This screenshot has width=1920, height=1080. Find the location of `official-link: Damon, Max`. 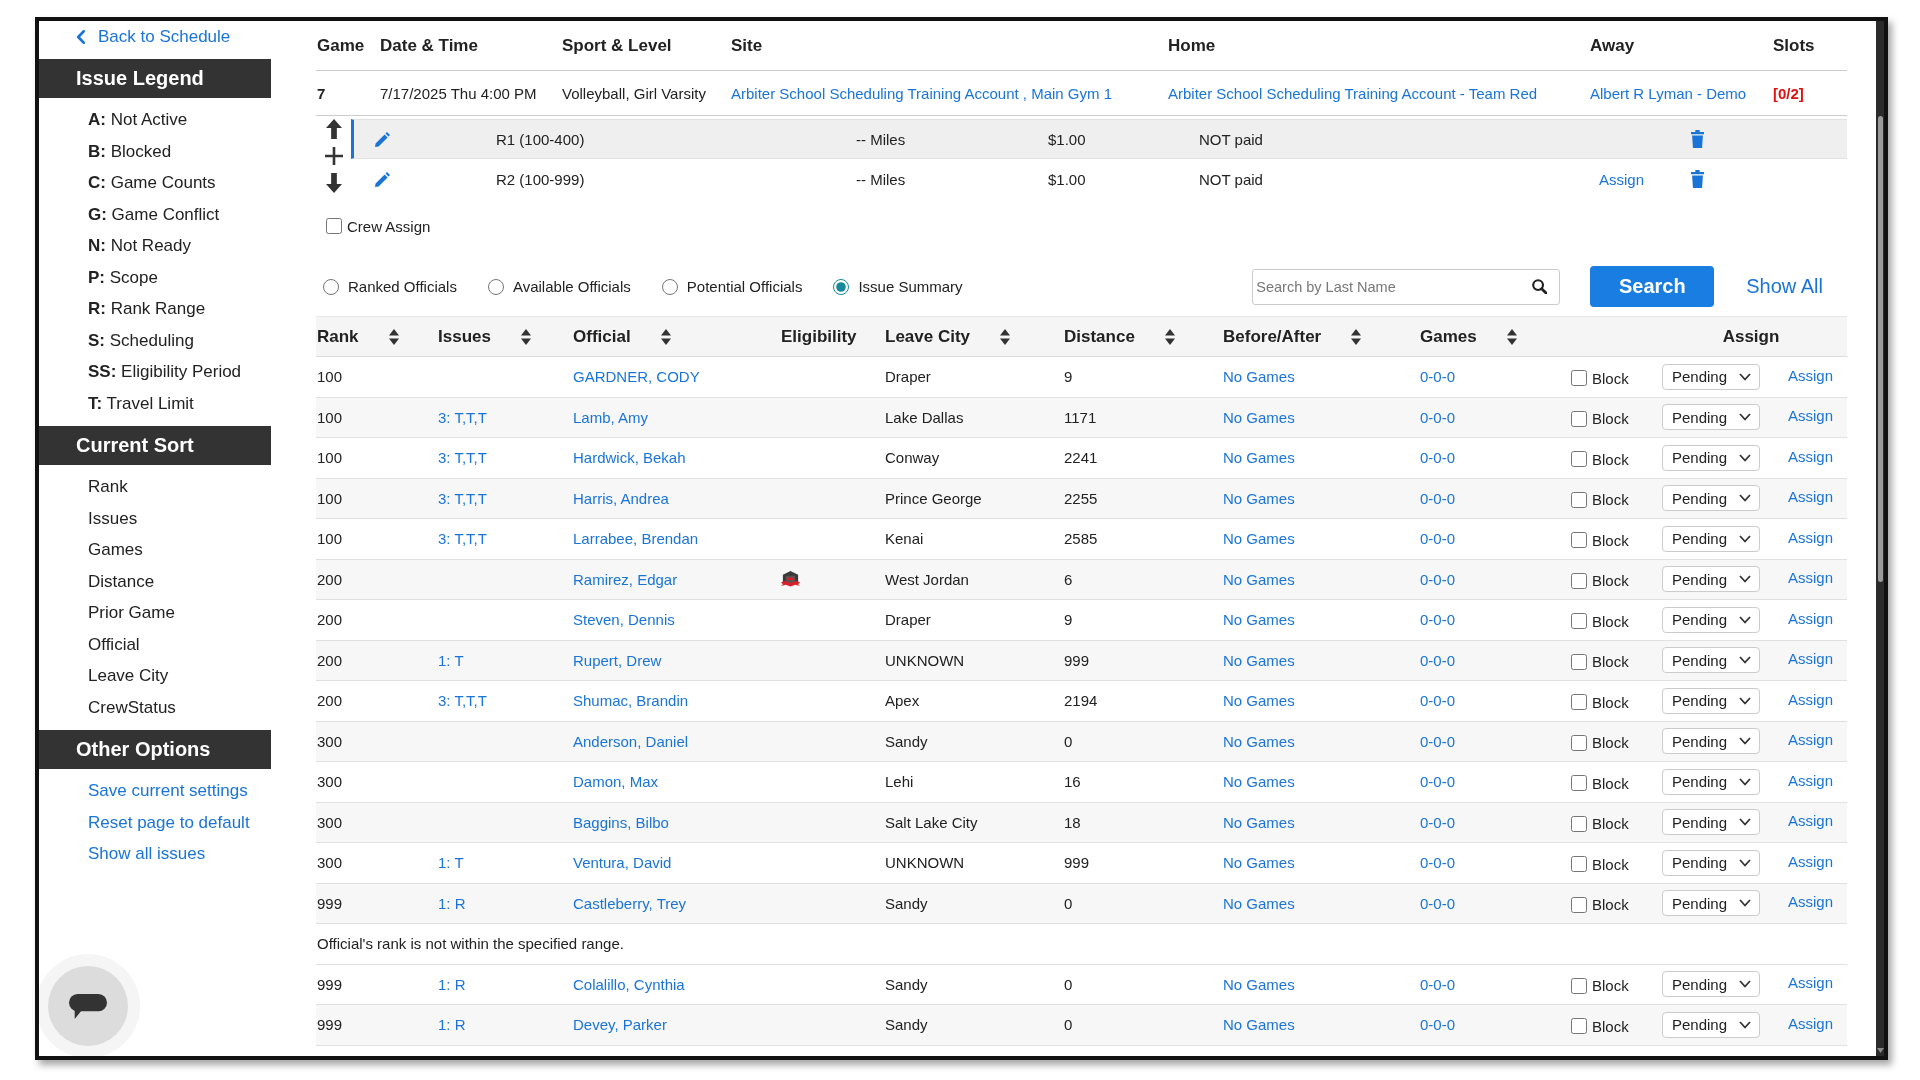

official-link: Damon, Max is located at coordinates (616, 782).